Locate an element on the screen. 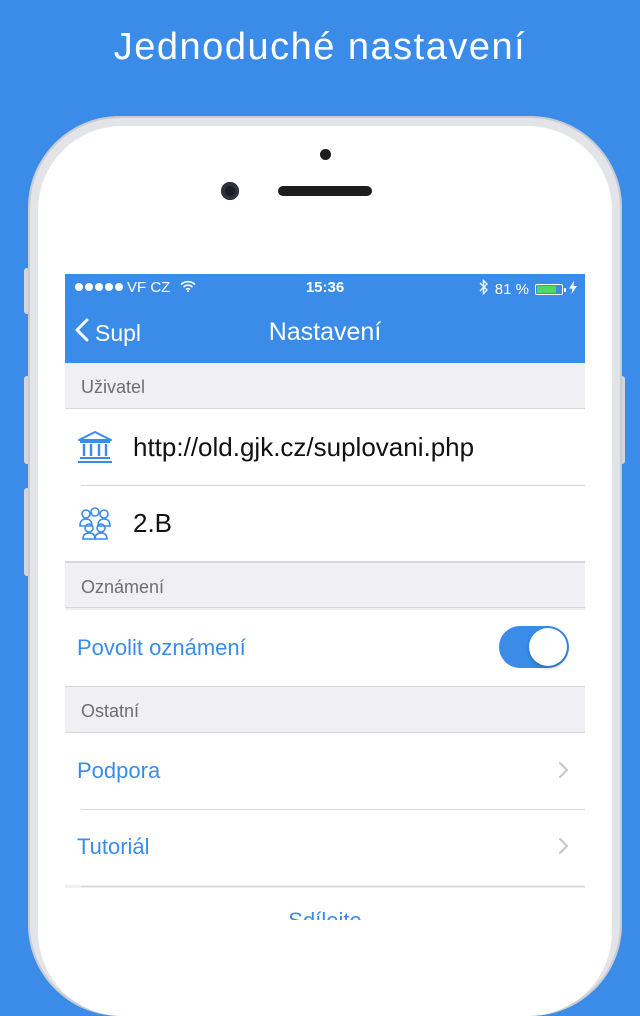  battery-icon is located at coordinates (550, 289).